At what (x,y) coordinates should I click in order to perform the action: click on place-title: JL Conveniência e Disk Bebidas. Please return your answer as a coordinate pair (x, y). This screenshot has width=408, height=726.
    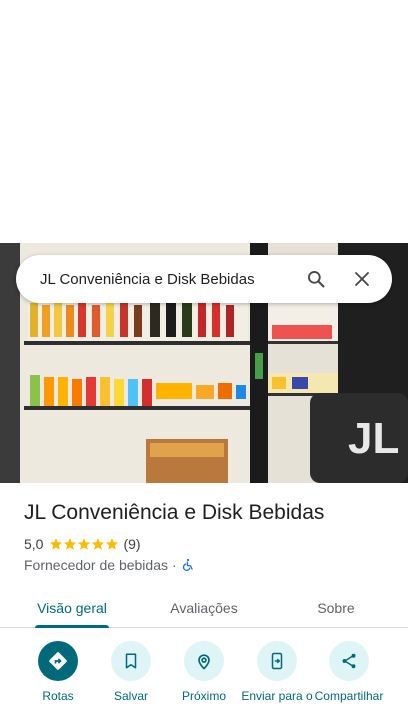
    Looking at the image, I should click on (174, 512).